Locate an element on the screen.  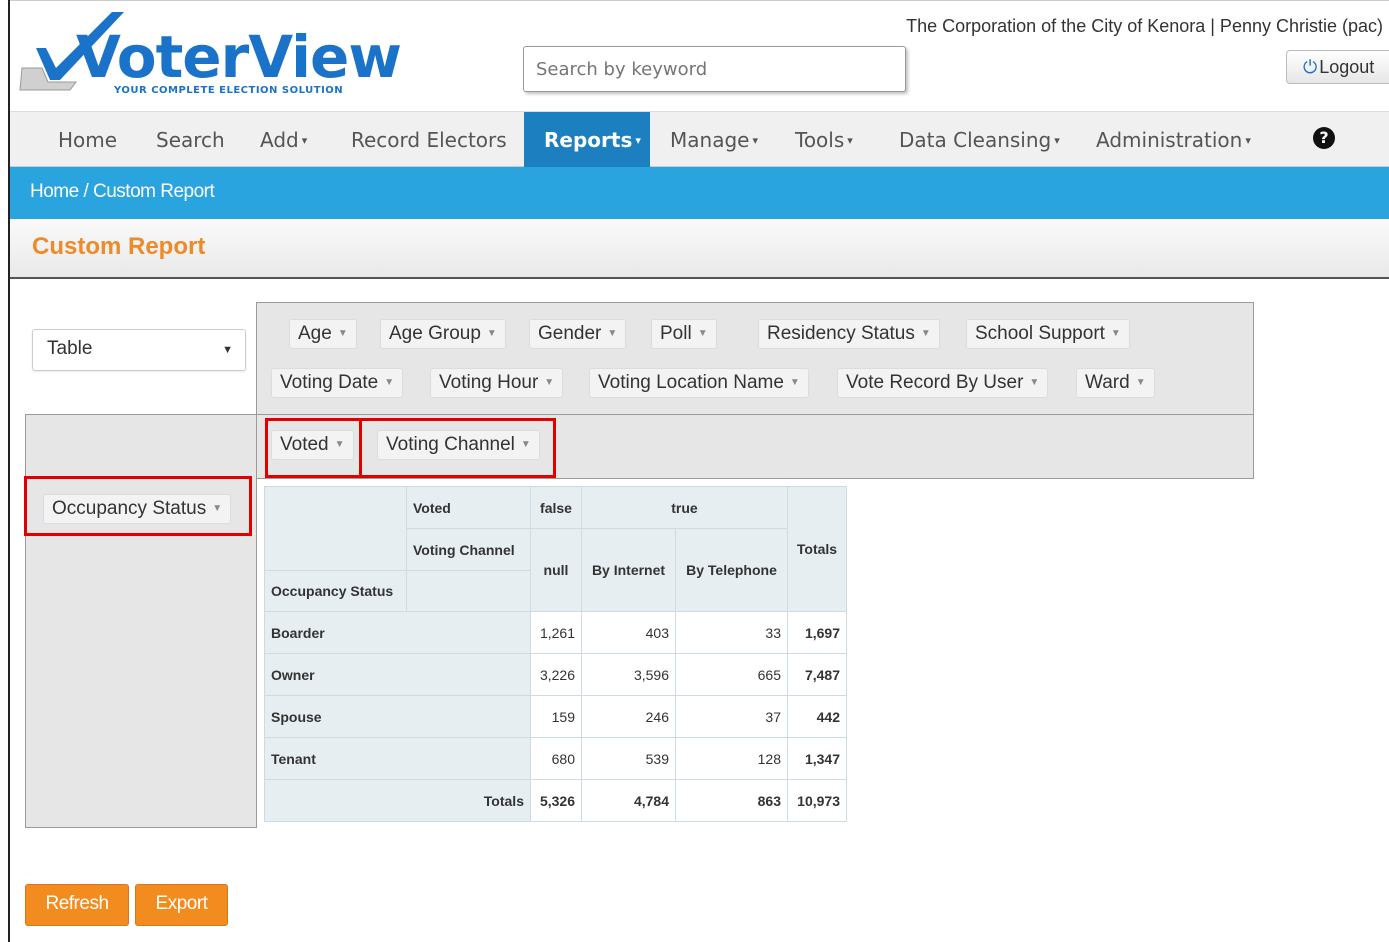
col-total-cell: 863 is located at coordinates (731, 800).